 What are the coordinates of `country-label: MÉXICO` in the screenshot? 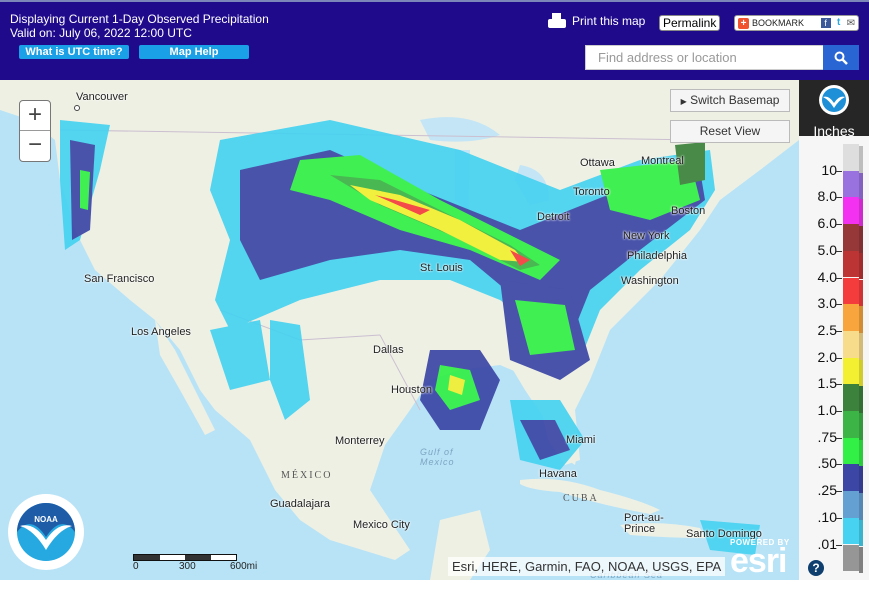 It's located at (307, 475).